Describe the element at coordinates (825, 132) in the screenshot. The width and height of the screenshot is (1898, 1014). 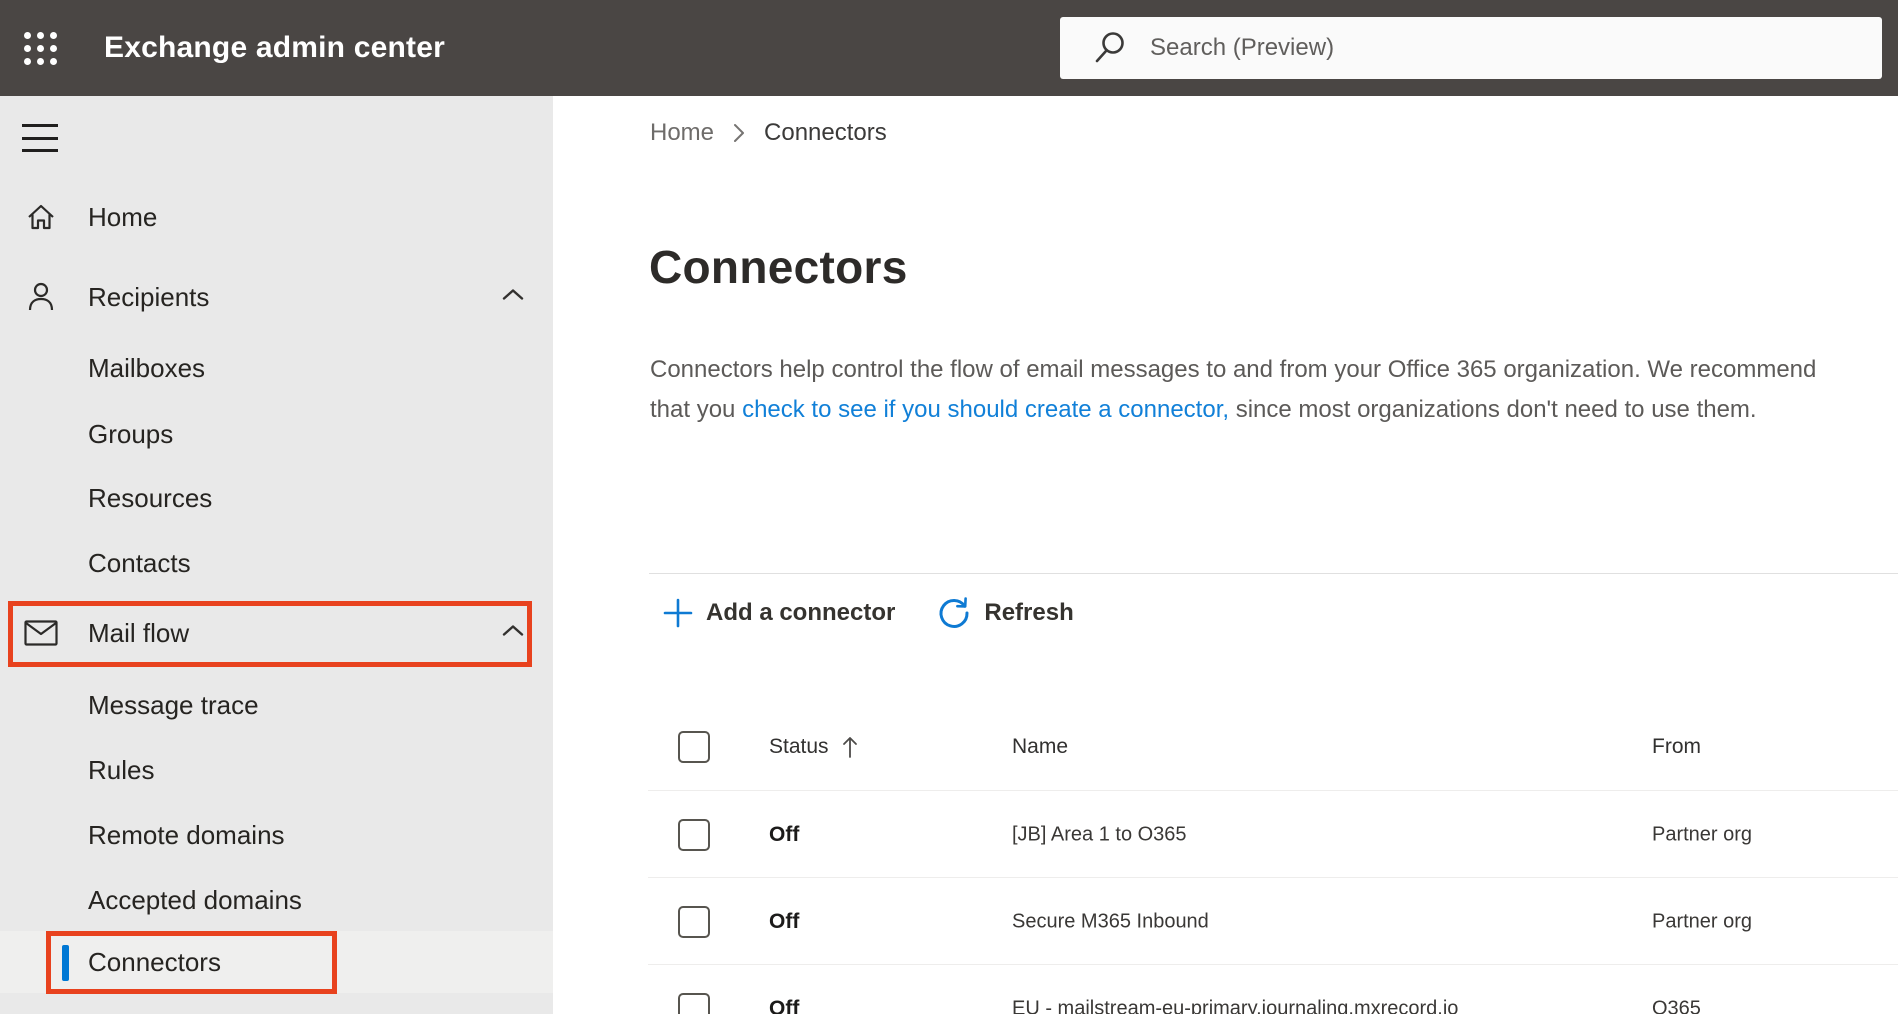
I see `breadcrumb-current: Connectors` at that location.